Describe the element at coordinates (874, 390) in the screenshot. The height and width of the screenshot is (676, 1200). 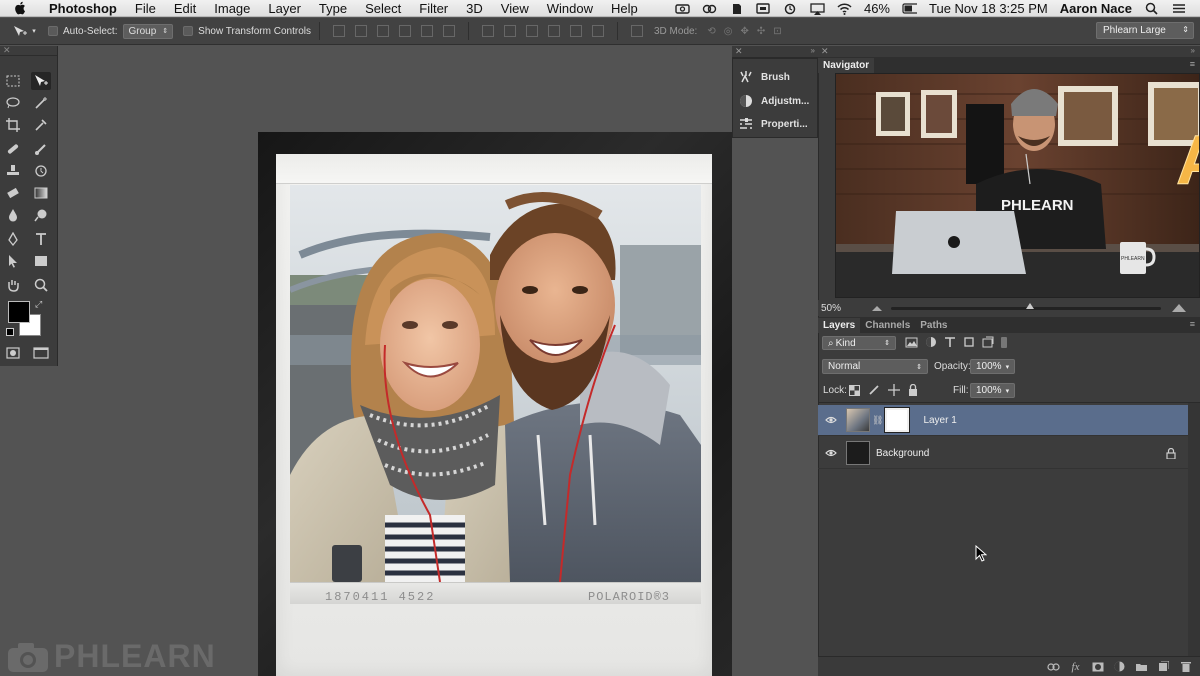
I see `lock-brush-icon` at that location.